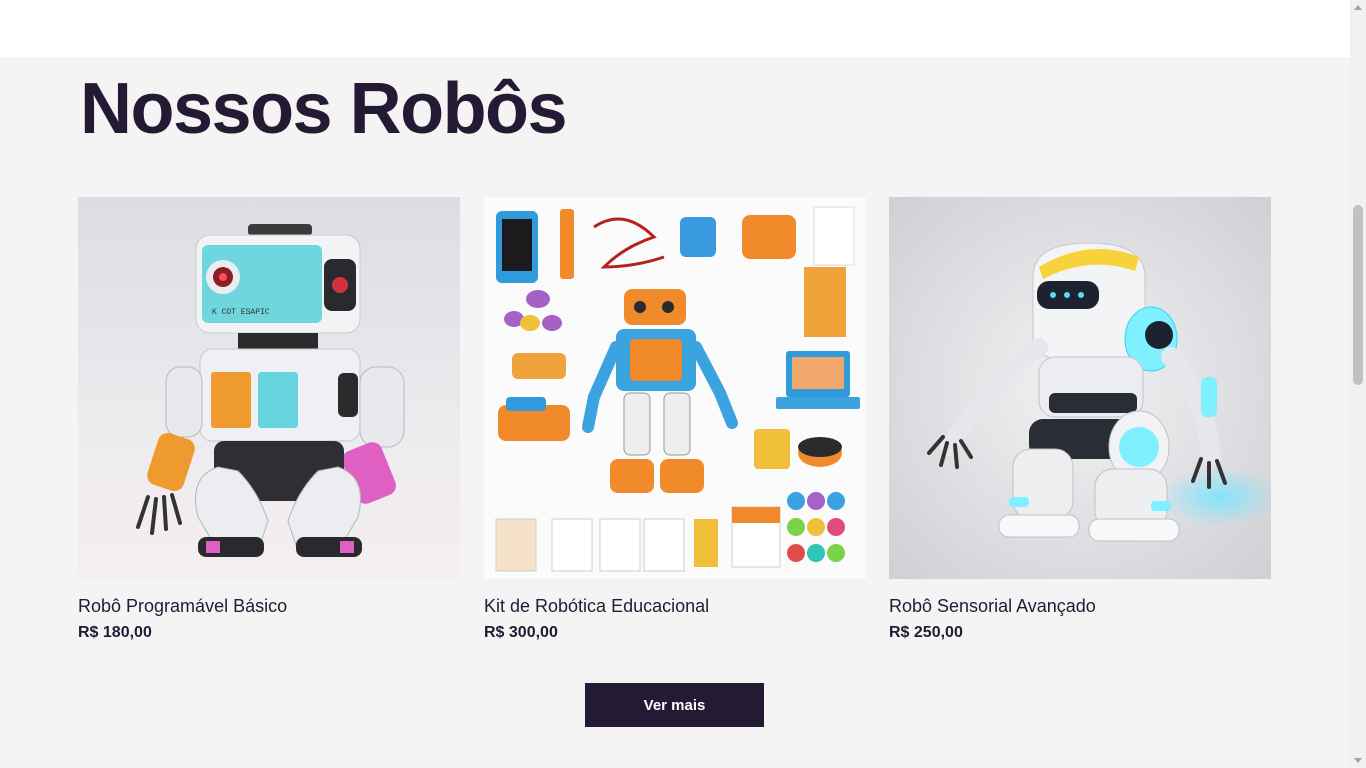  Describe the element at coordinates (675, 606) in the screenshot. I see `product-name: Kit de Robótica Educacional` at that location.